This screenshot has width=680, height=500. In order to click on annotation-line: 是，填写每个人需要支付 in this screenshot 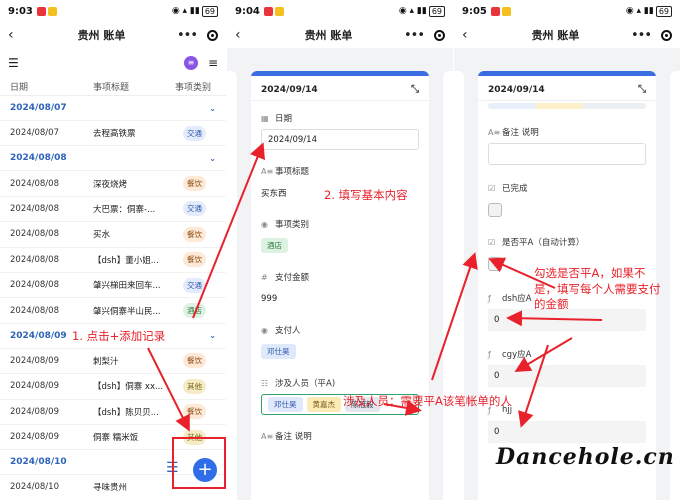, I will do `click(597, 288)`.